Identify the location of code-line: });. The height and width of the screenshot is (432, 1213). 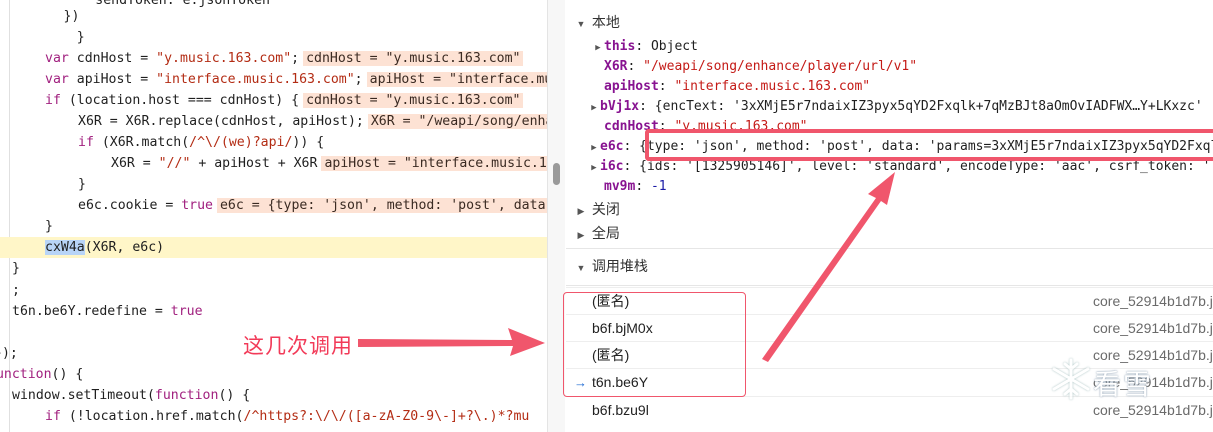
(9, 353).